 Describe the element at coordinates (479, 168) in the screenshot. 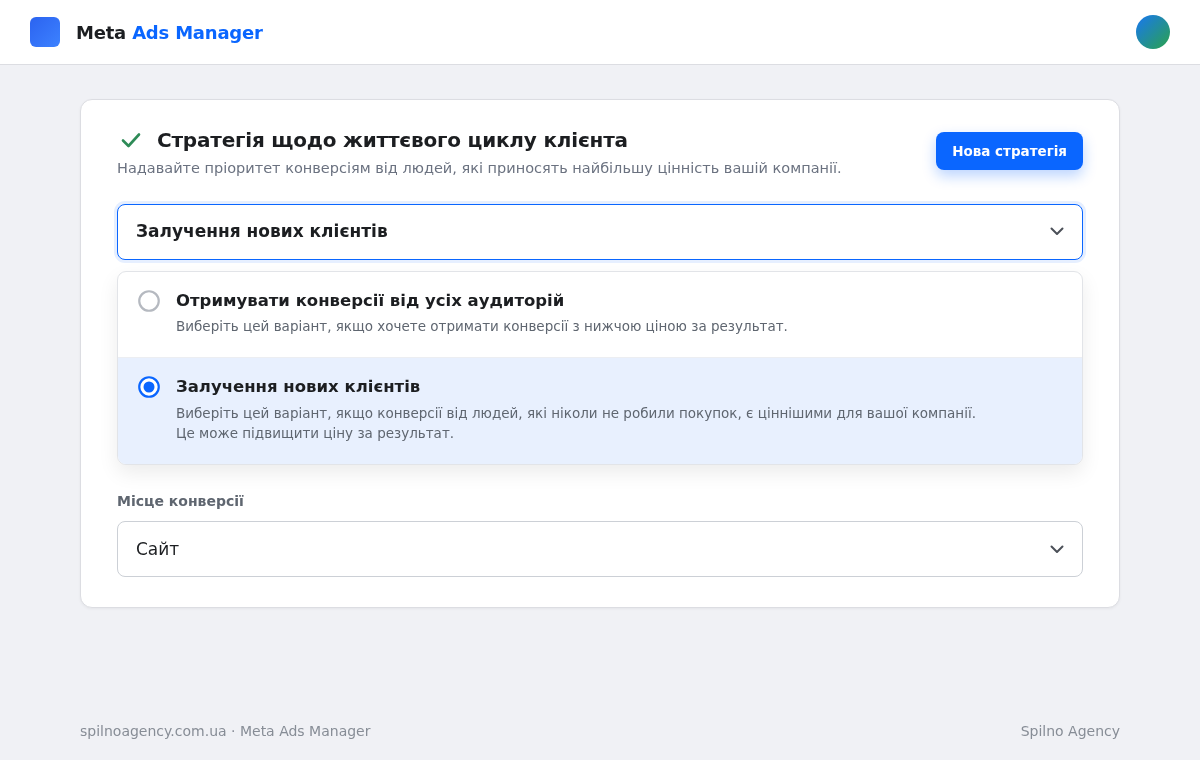

I see `strategy-description: Надавайте пріоритет конверсіям від людей, які приносять найбільшу цінність вашій компанії.` at that location.